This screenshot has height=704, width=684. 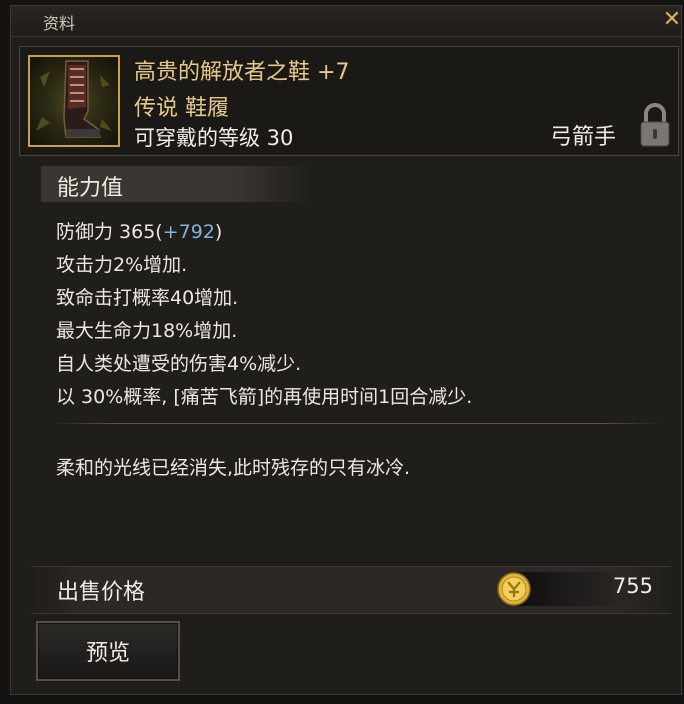 What do you see at coordinates (672, 20) in the screenshot?
I see `close-icon: ✕` at bounding box center [672, 20].